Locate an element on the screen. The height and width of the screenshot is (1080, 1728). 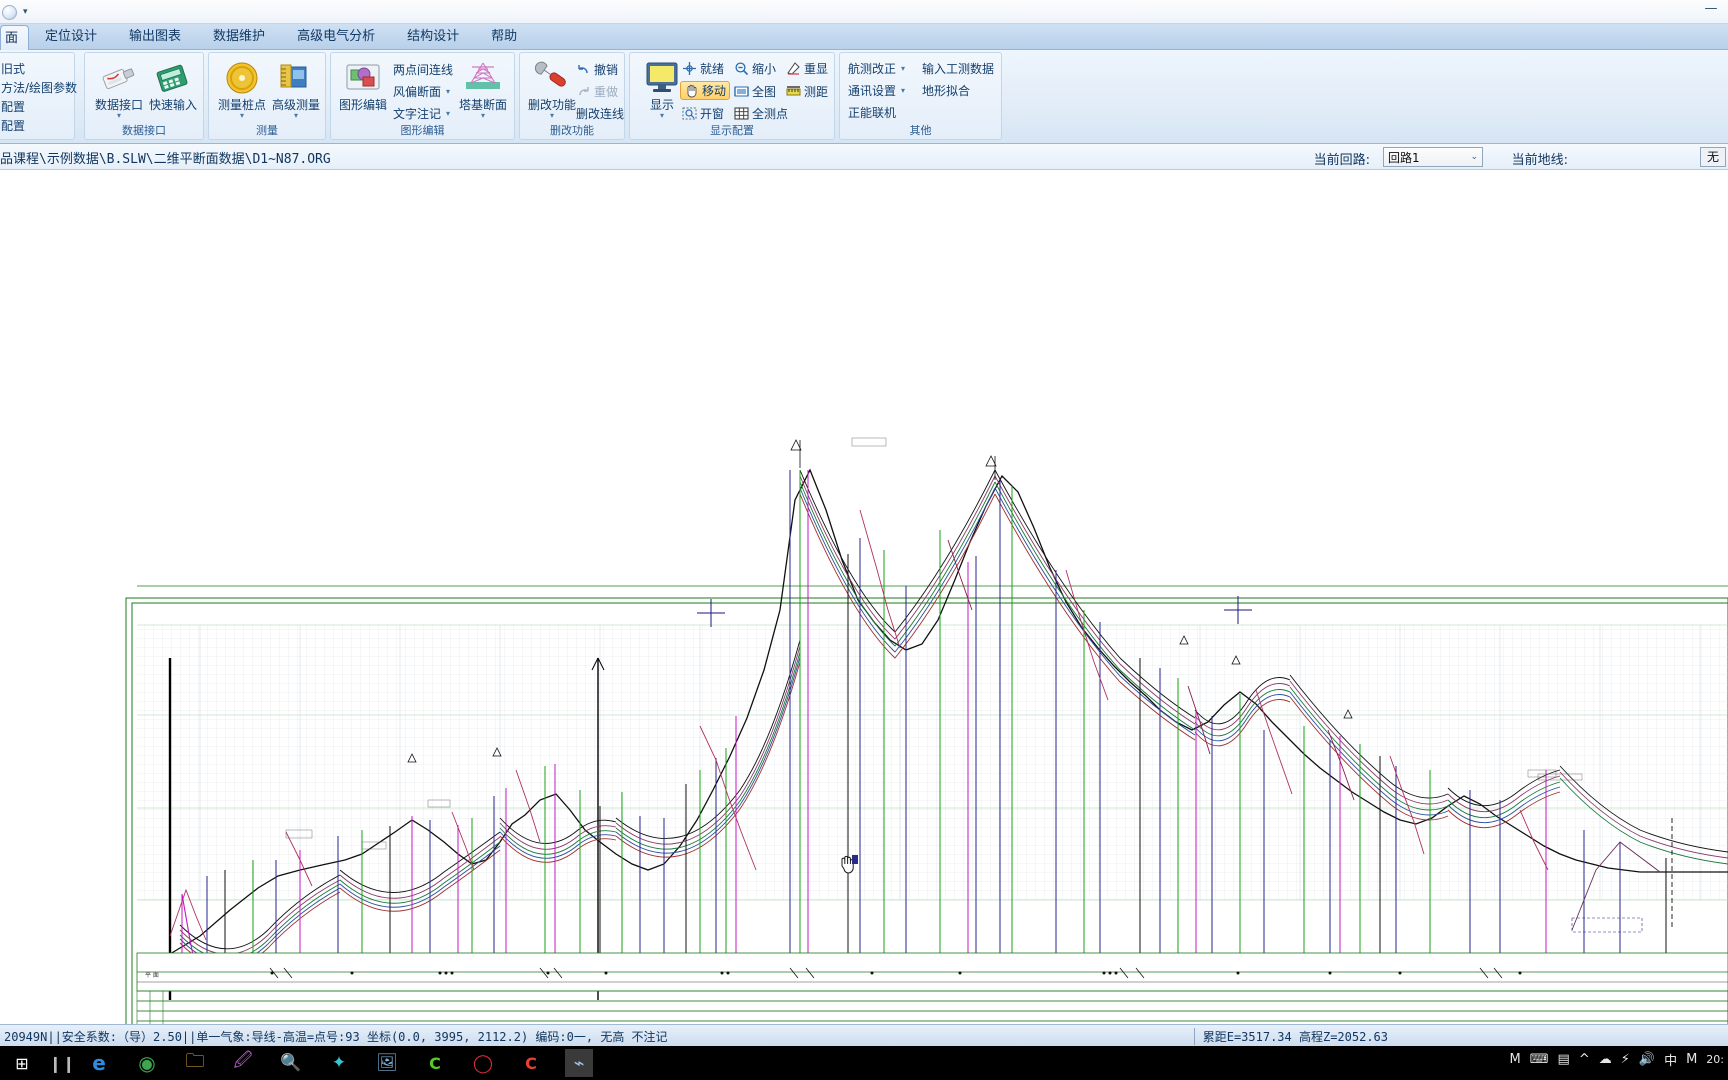
item-zhengneng-online: 正能联机 is located at coordinates (872, 112).